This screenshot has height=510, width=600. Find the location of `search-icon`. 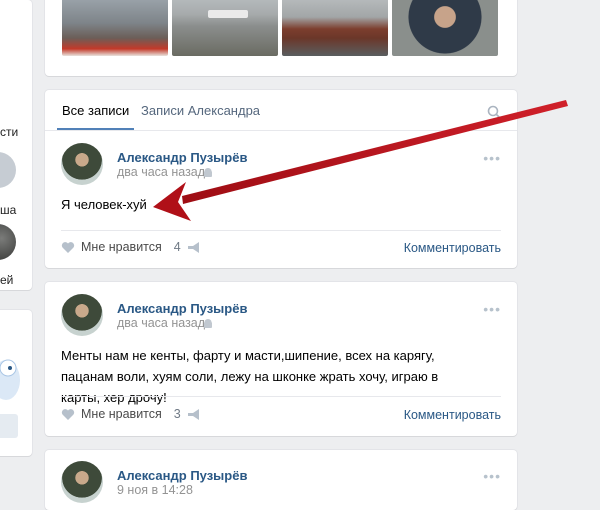

search-icon is located at coordinates (494, 112).